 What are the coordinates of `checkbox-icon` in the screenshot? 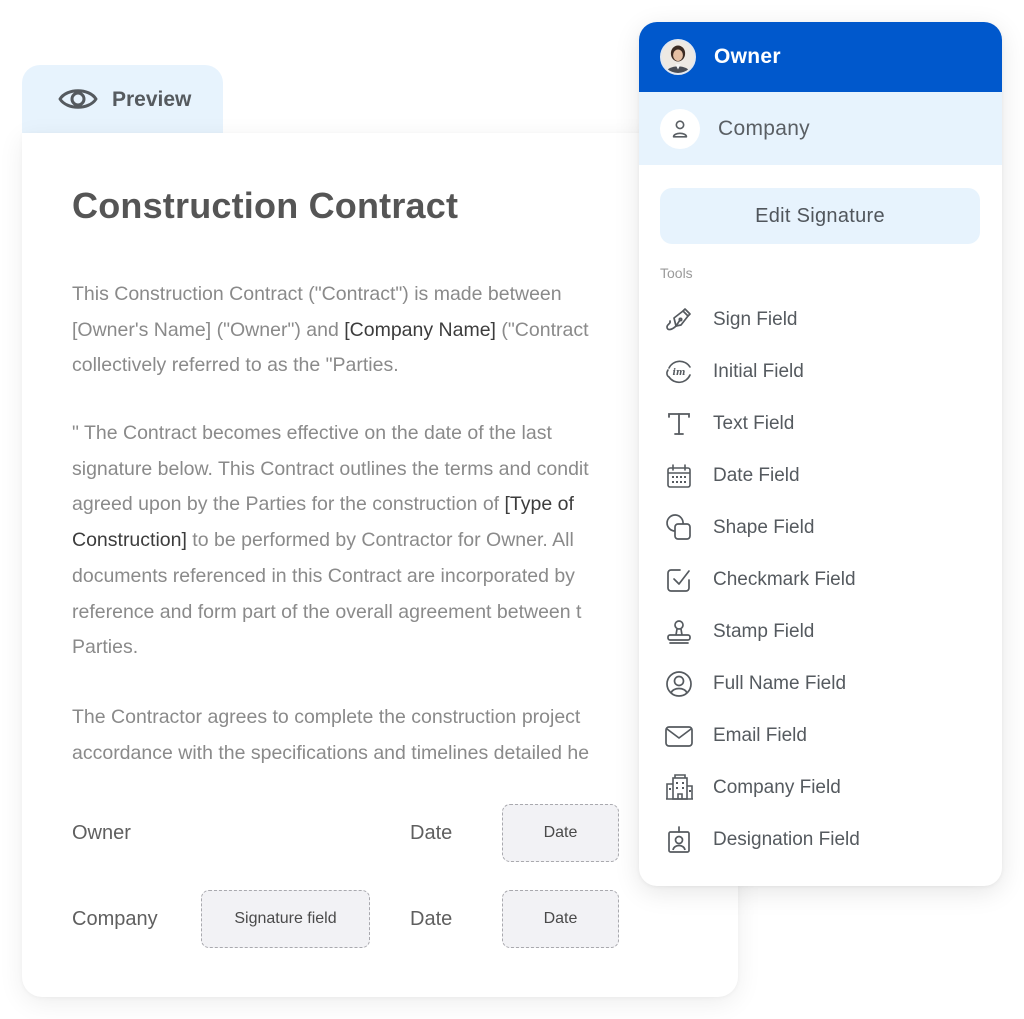 It's located at (678, 580).